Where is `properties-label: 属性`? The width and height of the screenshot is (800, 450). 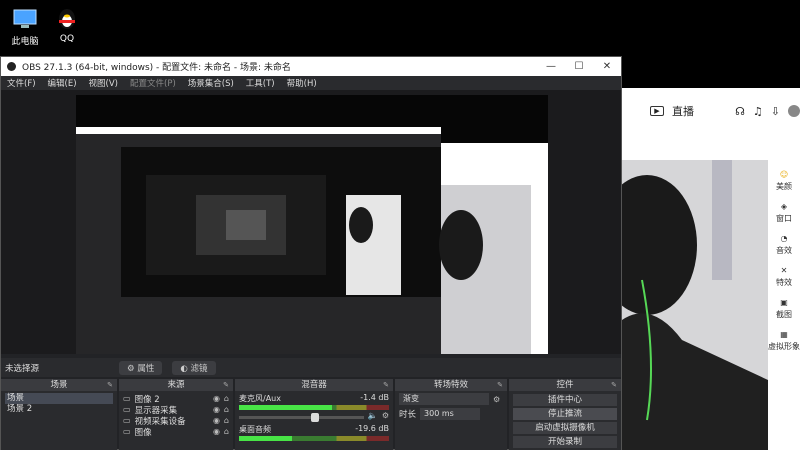 properties-label: 属性 is located at coordinates (146, 368).